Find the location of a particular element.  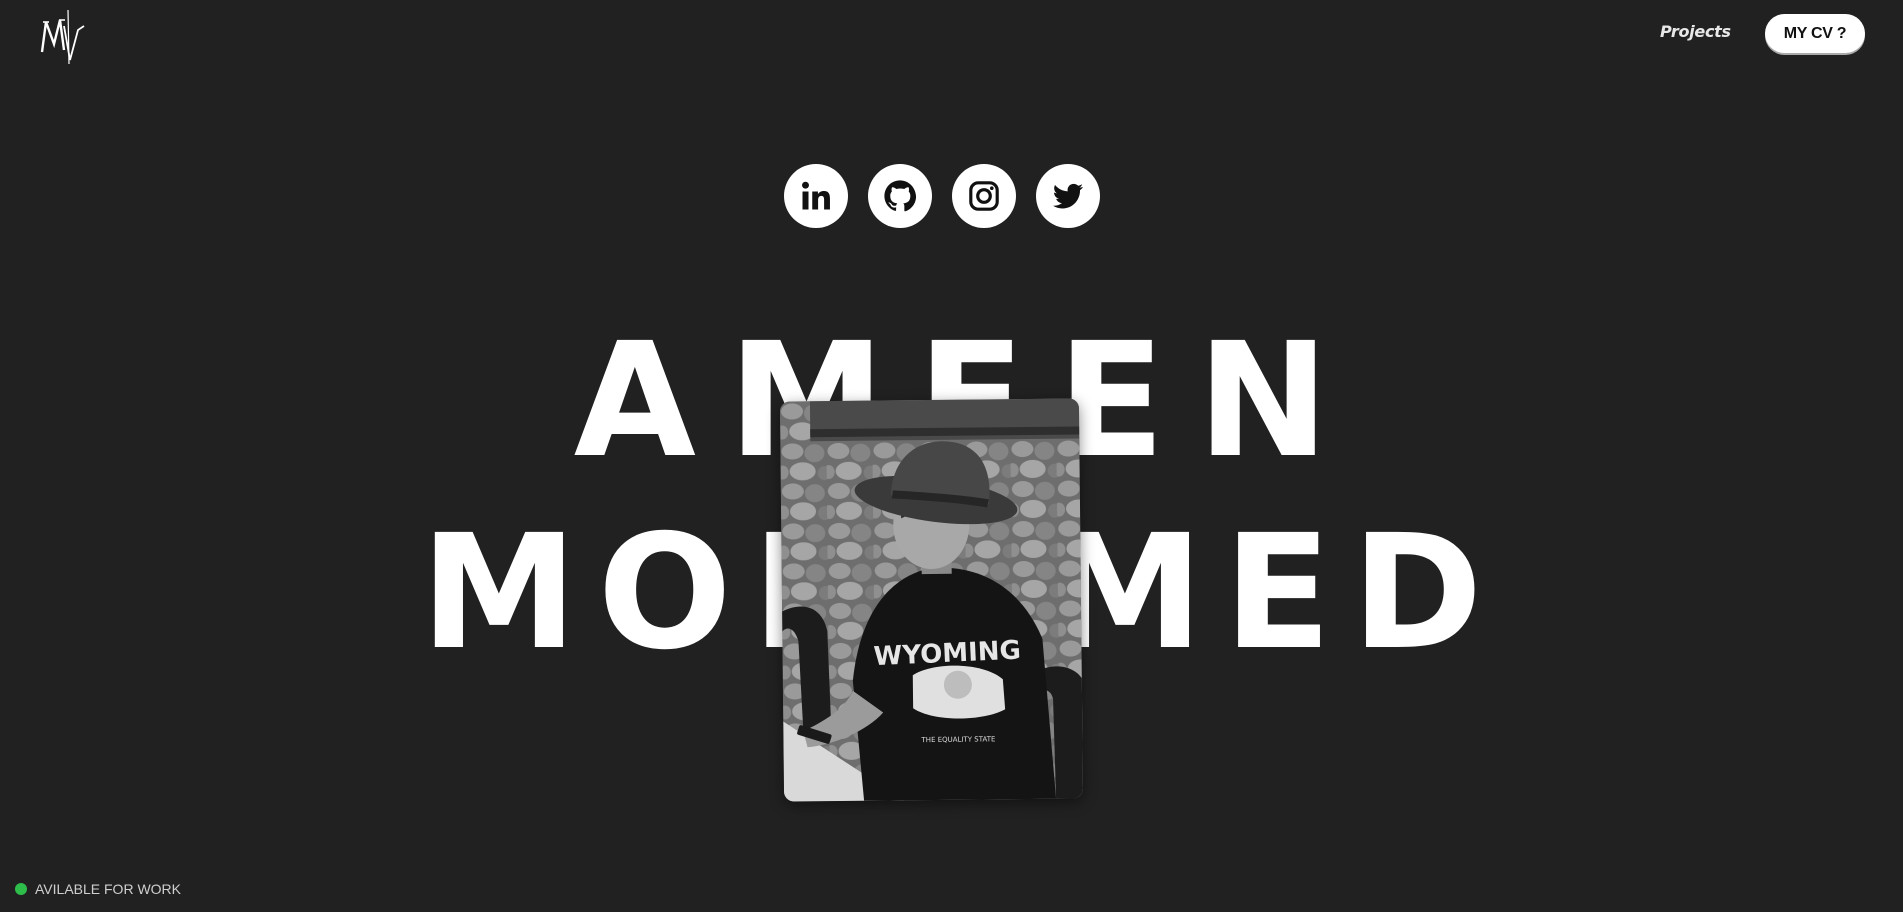

shirt-subtext: THE EQUALITY STATE is located at coordinates (957, 739).